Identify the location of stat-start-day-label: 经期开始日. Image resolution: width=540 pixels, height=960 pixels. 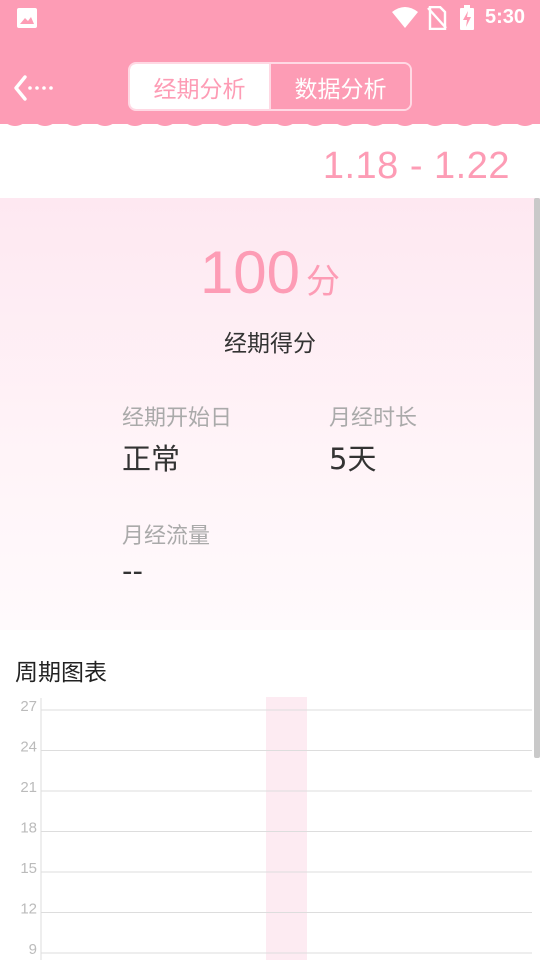
(177, 418).